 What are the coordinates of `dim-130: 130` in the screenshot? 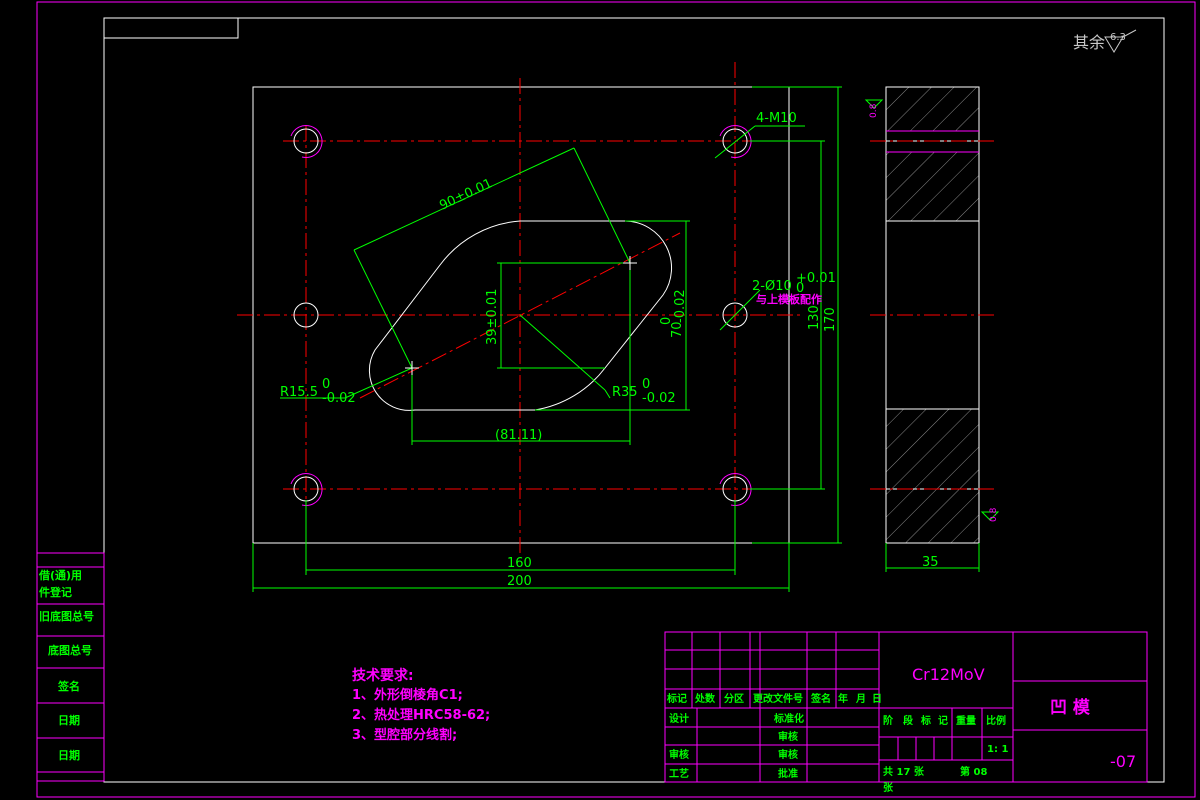 It's located at (814, 317).